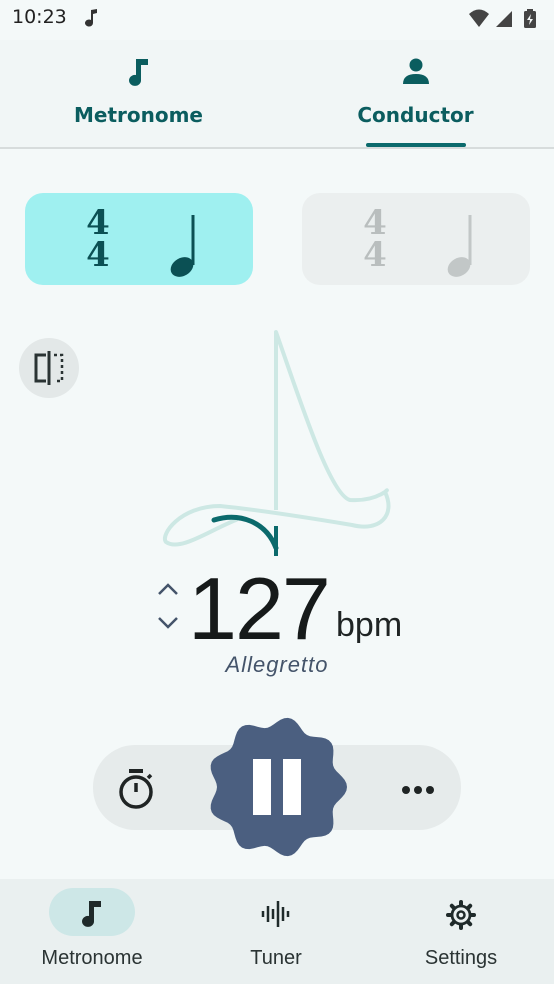 This screenshot has height=984, width=554. I want to click on battery-icon, so click(530, 18).